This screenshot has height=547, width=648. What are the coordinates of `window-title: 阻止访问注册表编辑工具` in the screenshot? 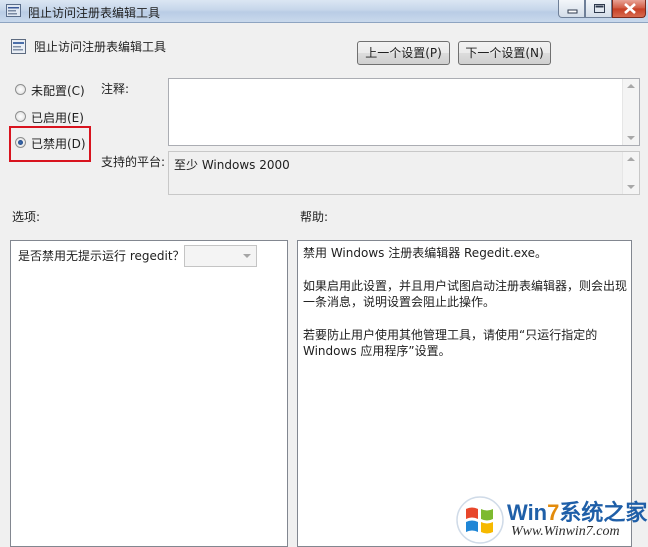 It's located at (94, 13).